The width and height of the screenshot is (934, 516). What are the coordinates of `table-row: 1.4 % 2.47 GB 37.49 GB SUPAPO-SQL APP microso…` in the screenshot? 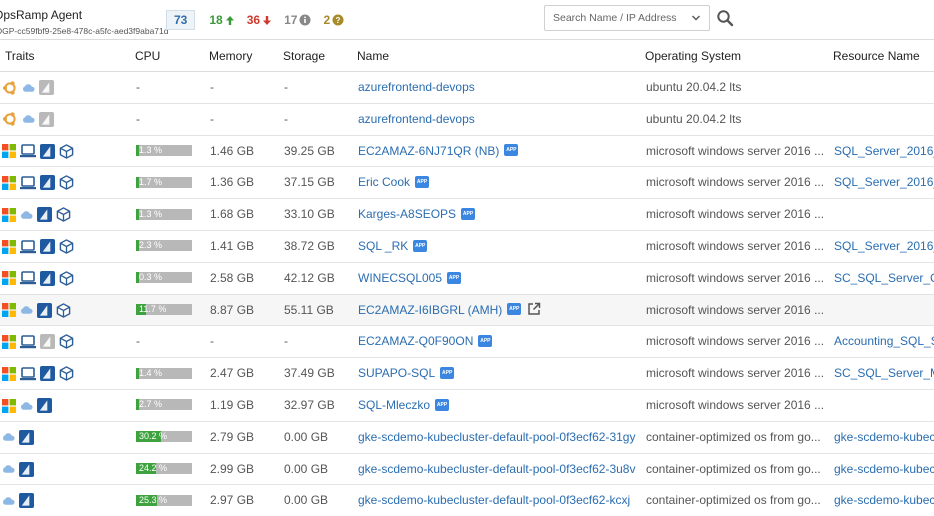 It's located at (467, 374).